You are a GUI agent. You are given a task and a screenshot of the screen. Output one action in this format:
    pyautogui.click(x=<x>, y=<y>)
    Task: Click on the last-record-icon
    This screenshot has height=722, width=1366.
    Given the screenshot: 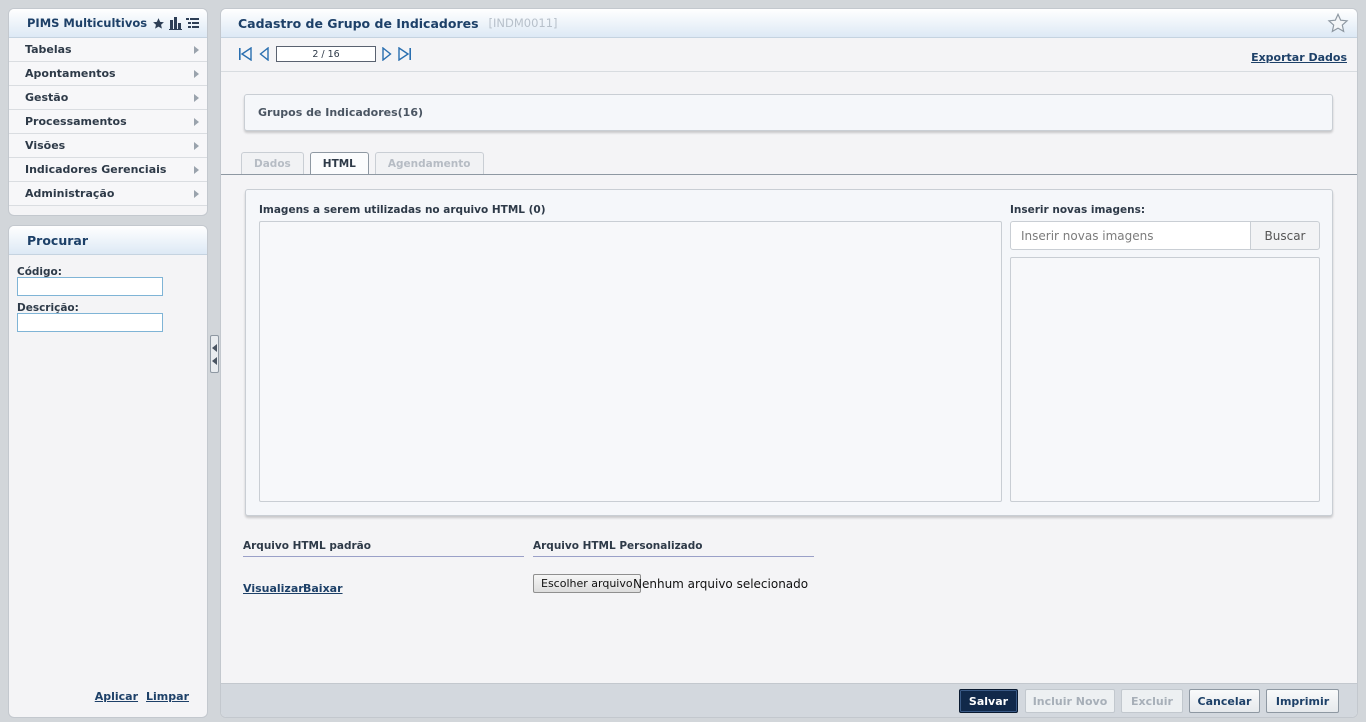 What is the action you would take?
    pyautogui.click(x=405, y=54)
    